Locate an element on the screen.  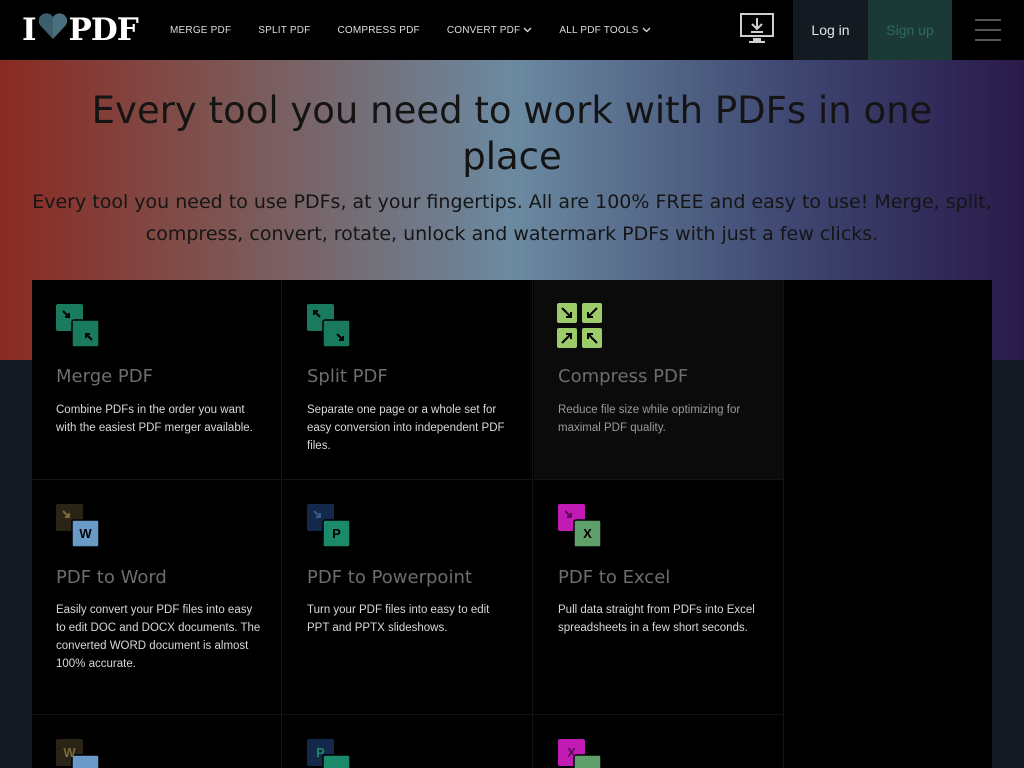
pdf-to-excel-icon: X is located at coordinates (580, 526).